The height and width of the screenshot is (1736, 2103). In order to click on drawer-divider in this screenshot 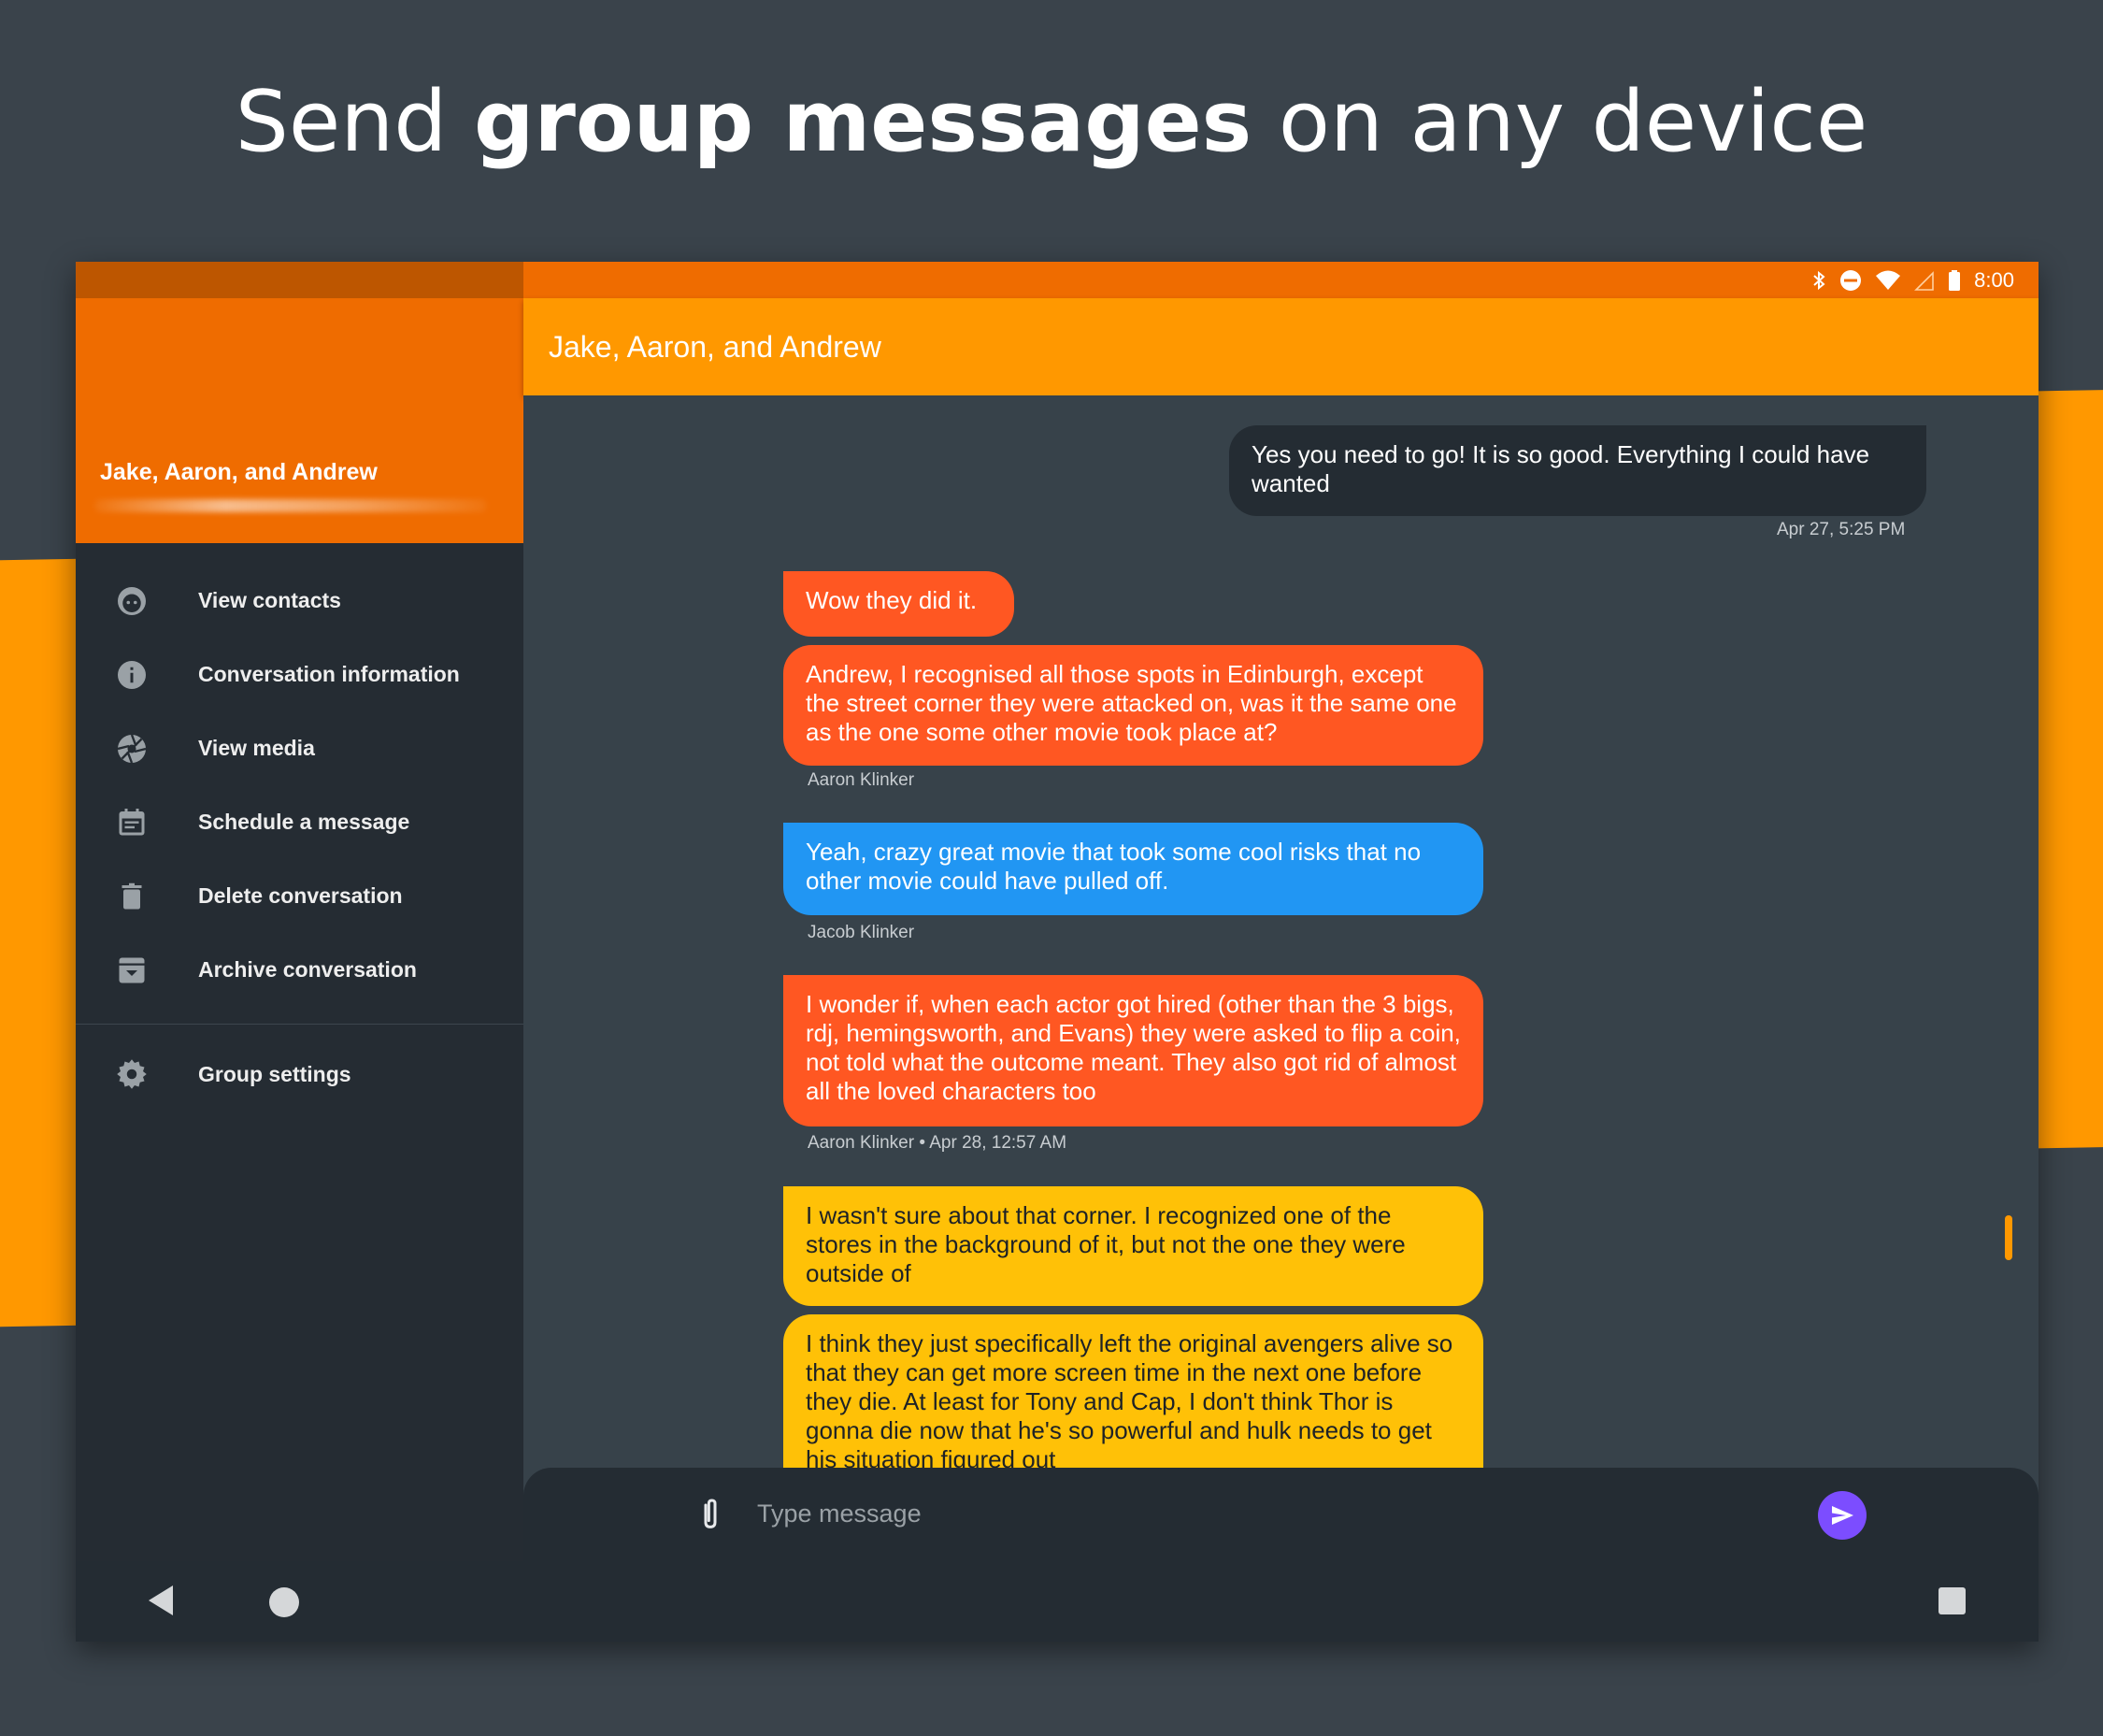, I will do `click(299, 1024)`.